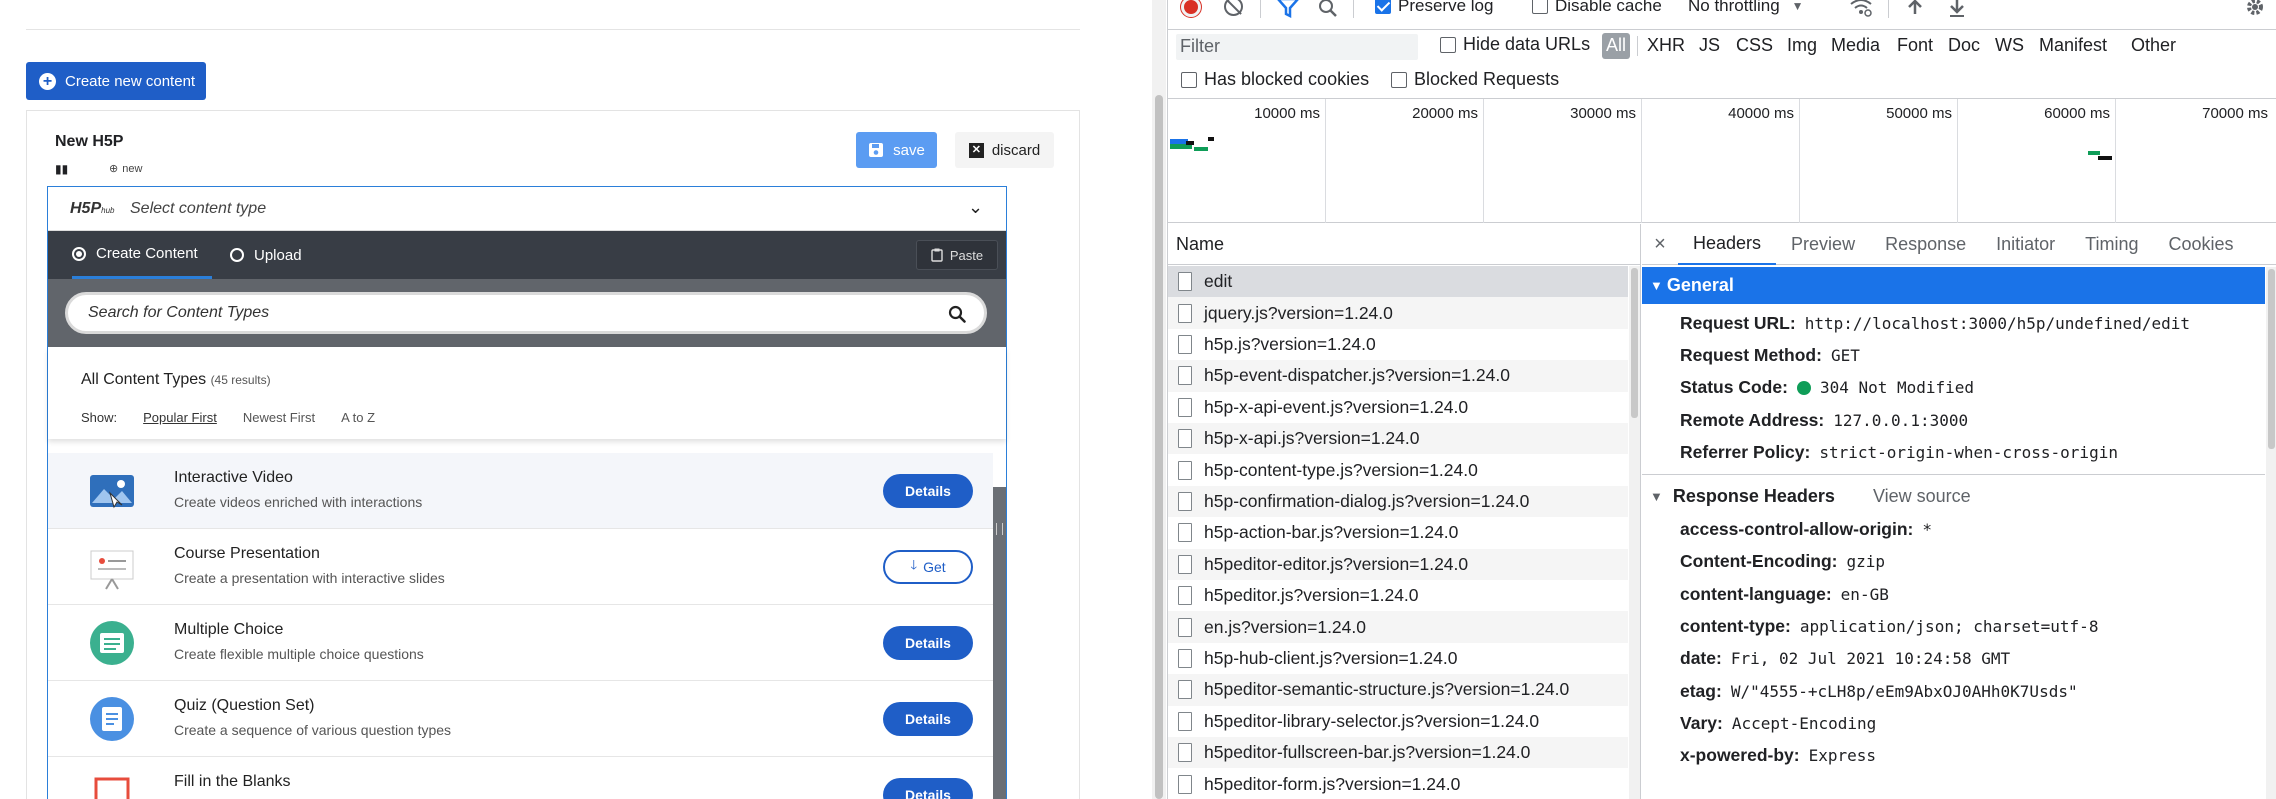 The image size is (2276, 799). Describe the element at coordinates (1288, 9) in the screenshot. I see `filter-icon` at that location.